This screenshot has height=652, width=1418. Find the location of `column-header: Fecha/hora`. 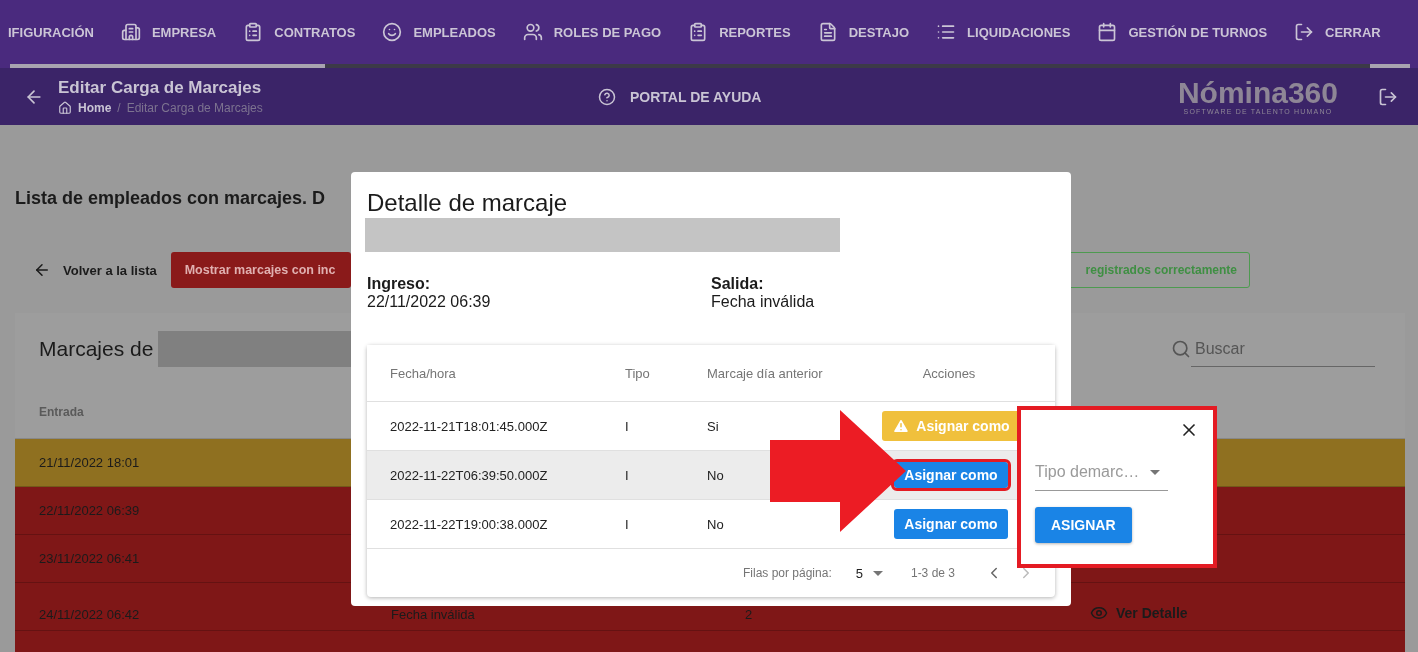

column-header: Fecha/hora is located at coordinates (423, 373).